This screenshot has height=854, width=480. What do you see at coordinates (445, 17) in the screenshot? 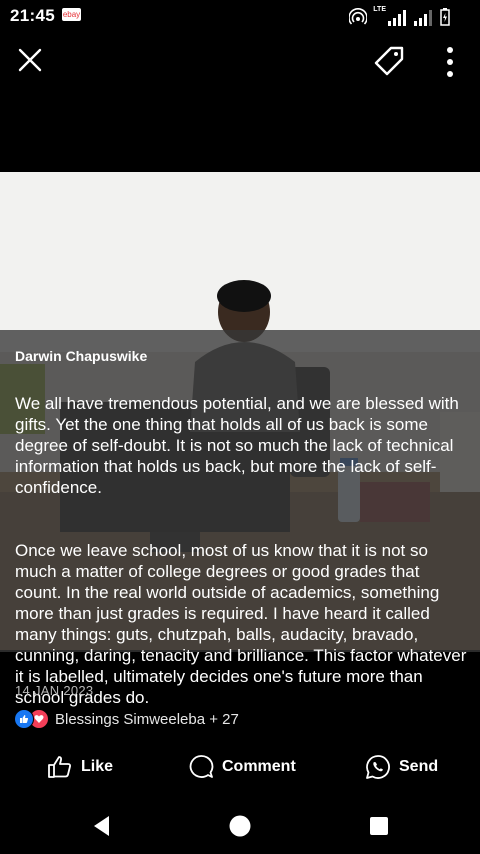
I see `battery-icon` at bounding box center [445, 17].